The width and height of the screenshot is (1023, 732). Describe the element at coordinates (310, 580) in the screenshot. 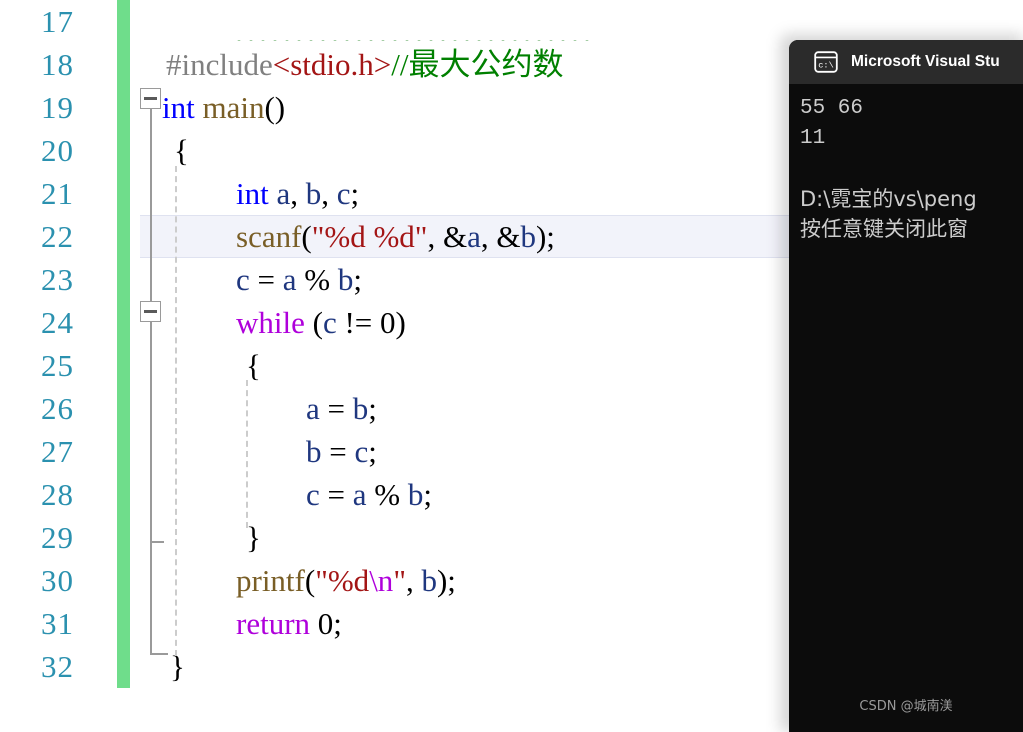

I see `code-token: (` at that location.